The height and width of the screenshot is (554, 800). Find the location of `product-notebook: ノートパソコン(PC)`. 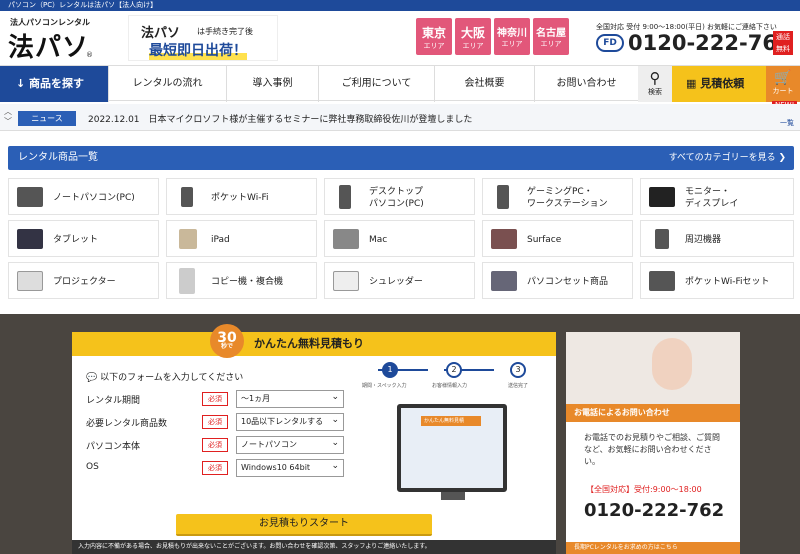

product-notebook: ノートパソコン(PC) is located at coordinates (83, 196).